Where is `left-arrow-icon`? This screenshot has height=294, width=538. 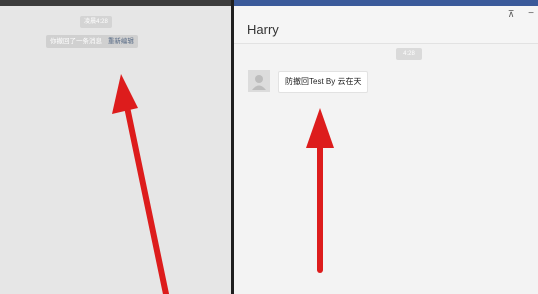 left-arrow-icon is located at coordinates (140, 184).